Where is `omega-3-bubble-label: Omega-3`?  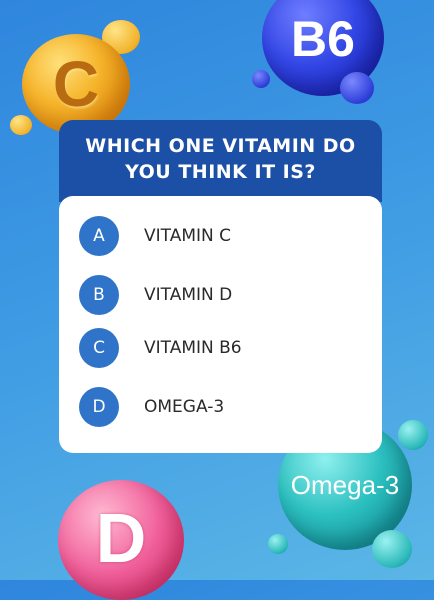 omega-3-bubble-label: Omega-3 is located at coordinates (345, 484).